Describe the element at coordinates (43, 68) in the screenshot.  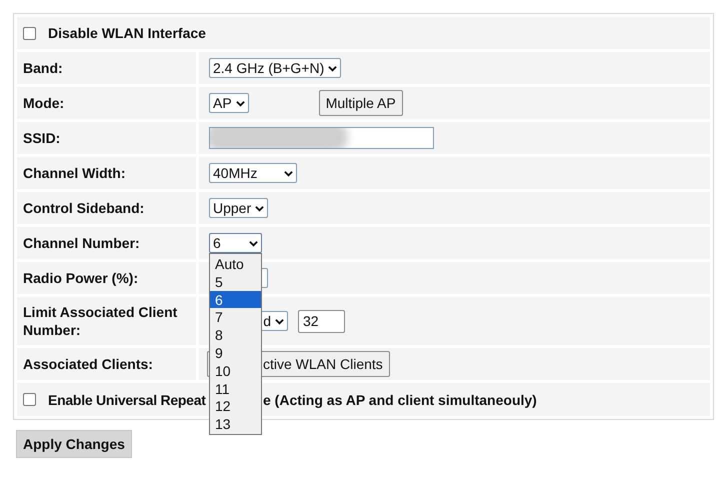
I see `field-label: Band:` at that location.